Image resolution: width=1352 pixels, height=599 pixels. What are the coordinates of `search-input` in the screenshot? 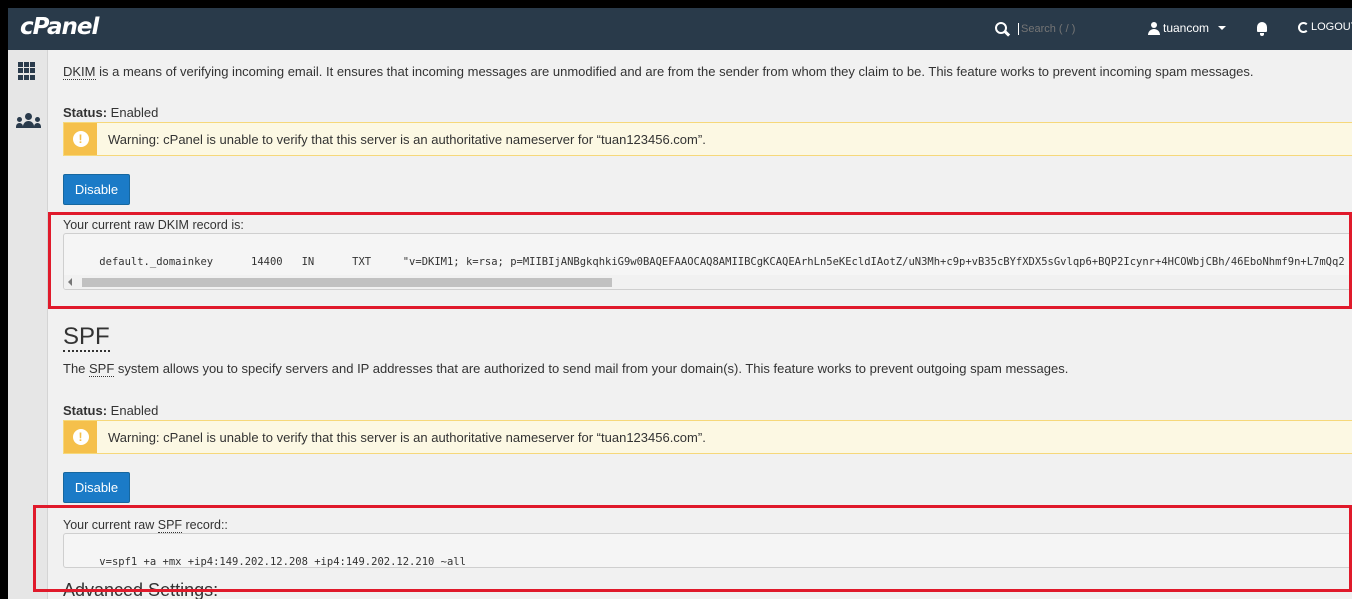 It's located at (1073, 29).